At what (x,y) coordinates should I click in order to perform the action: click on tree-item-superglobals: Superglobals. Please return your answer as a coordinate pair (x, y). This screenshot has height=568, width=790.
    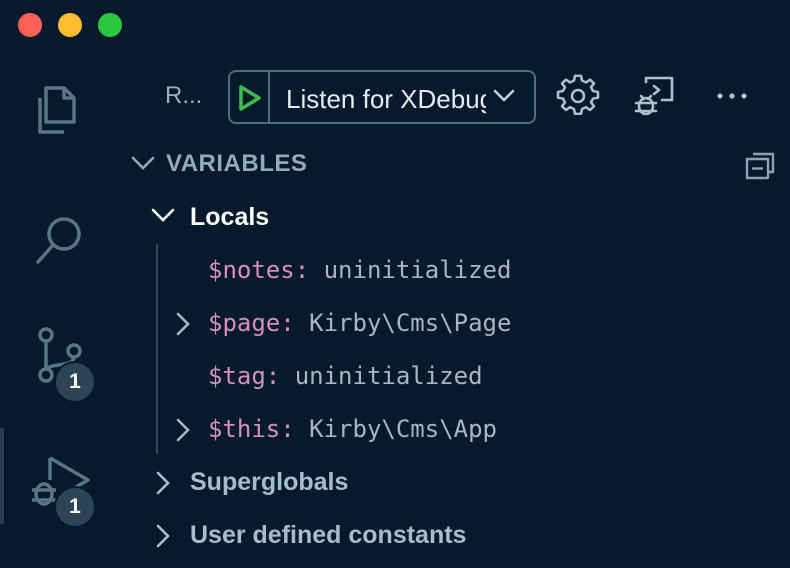
    Looking at the image, I should click on (448, 482).